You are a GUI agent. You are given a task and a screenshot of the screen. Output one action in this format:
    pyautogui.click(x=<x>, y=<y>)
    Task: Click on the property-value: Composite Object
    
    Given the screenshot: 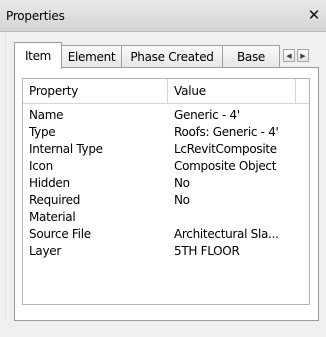 What is the action you would take?
    pyautogui.click(x=225, y=166)
    